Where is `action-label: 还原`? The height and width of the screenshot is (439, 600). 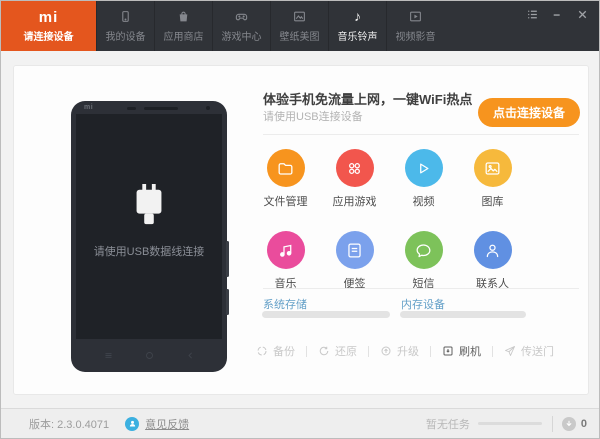
action-label: 还原 is located at coordinates (346, 352).